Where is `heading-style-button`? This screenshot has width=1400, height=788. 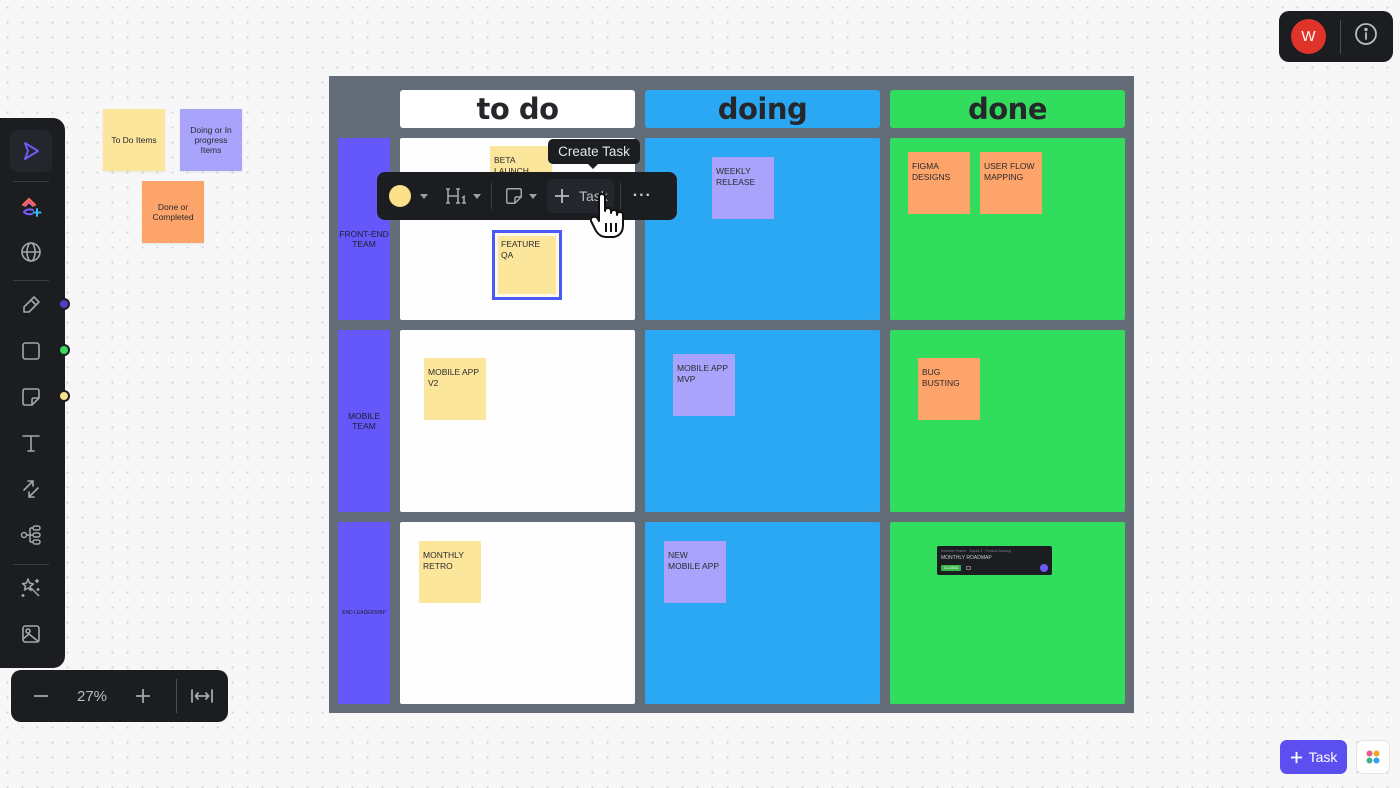
heading-style-button is located at coordinates (463, 196).